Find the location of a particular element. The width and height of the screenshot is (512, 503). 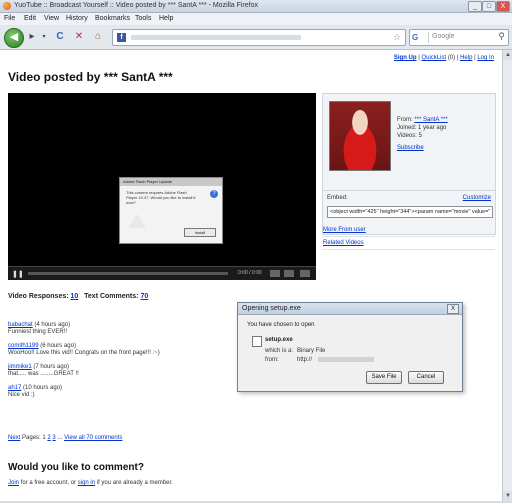

responses-summary: Video Responses: 10 Text Comments: 70 is located at coordinates (78, 296).